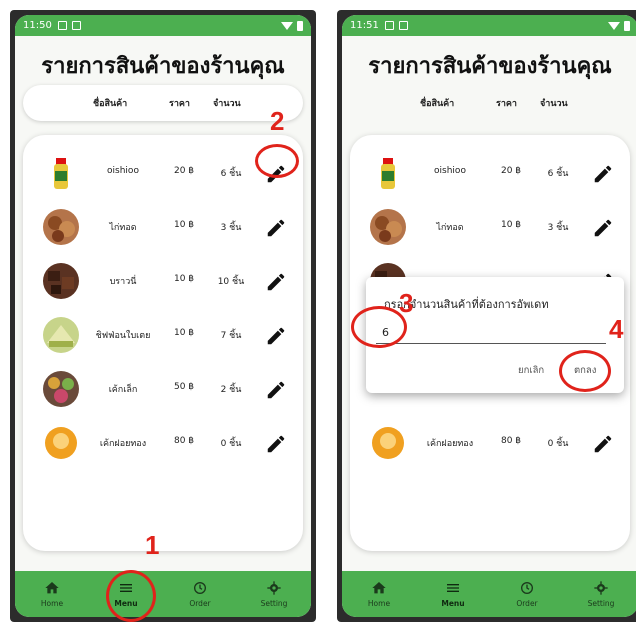 The height and width of the screenshot is (627, 636). Describe the element at coordinates (61, 389) in the screenshot. I see `small-cake-image` at that location.